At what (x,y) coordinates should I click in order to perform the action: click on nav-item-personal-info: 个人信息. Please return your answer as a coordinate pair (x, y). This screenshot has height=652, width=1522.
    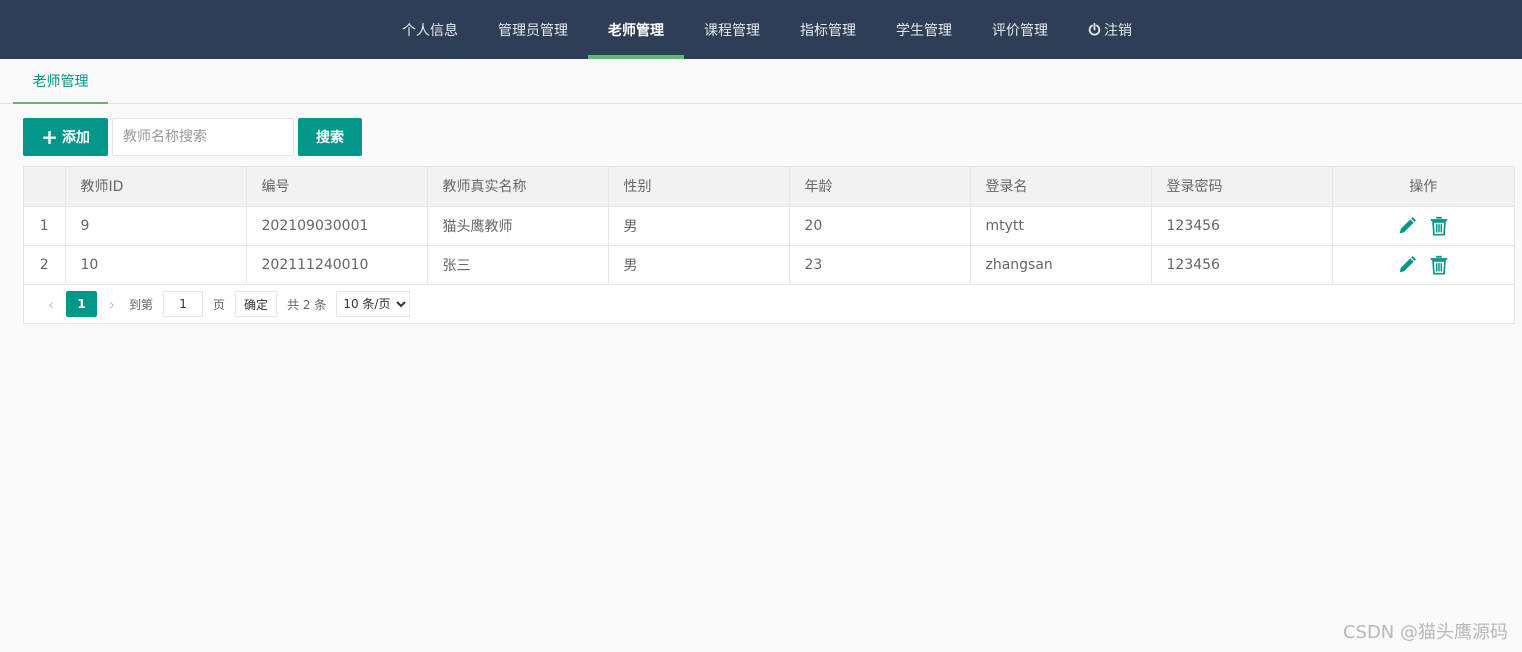
    Looking at the image, I should click on (430, 29).